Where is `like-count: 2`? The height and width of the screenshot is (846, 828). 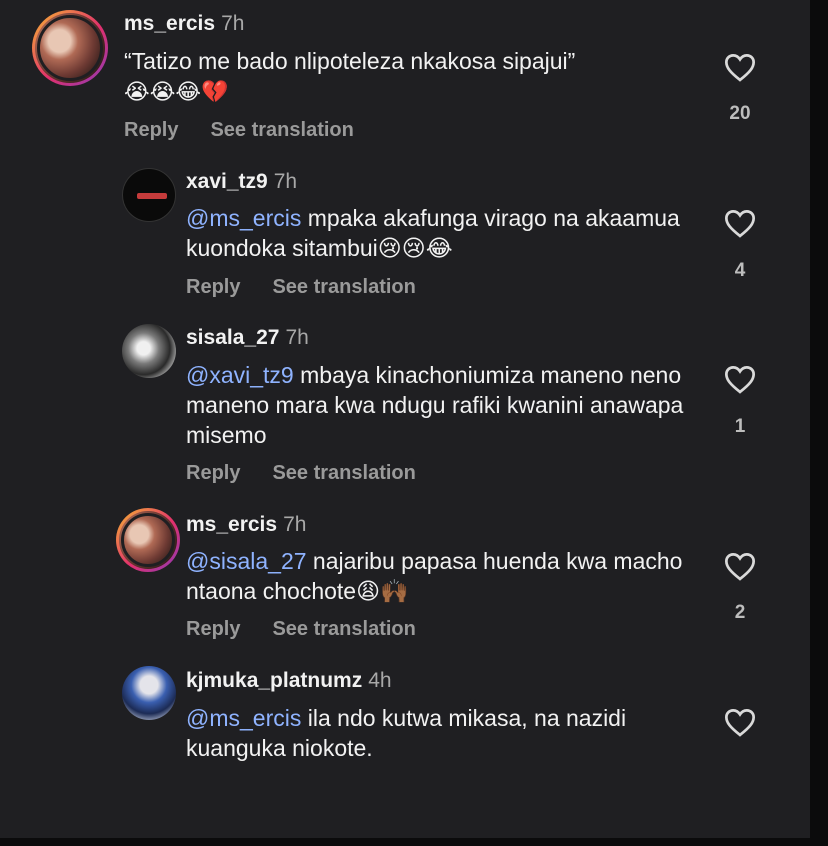
like-count: 2 is located at coordinates (740, 612).